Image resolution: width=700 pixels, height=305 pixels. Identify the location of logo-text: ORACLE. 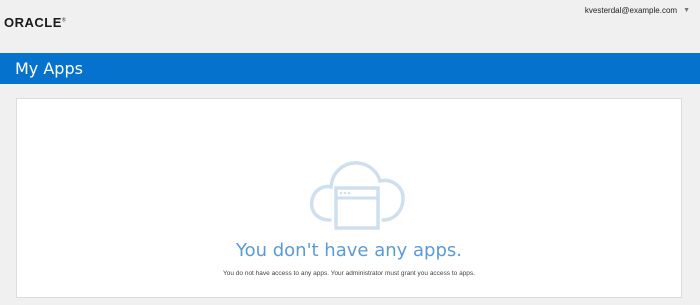
(33, 22).